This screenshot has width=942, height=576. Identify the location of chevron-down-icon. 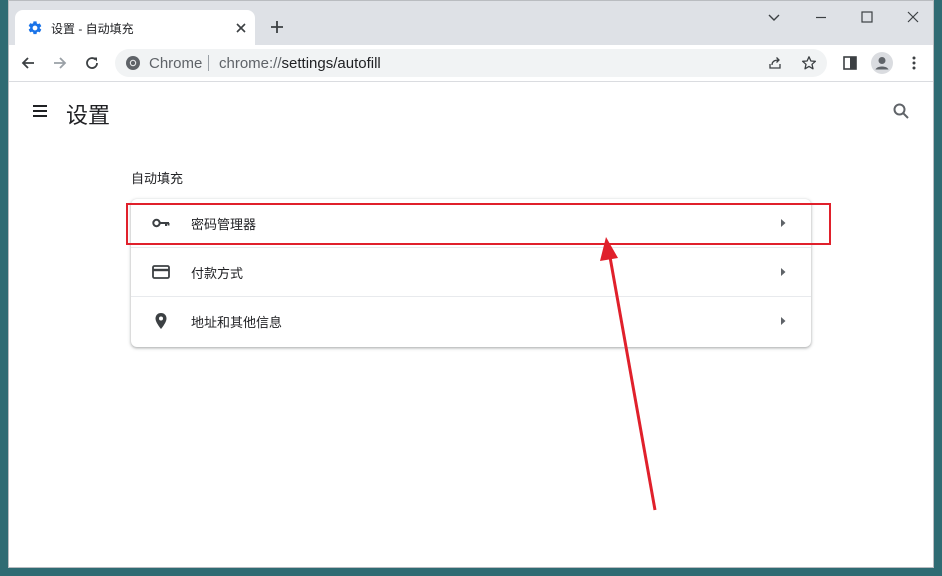
(774, 17).